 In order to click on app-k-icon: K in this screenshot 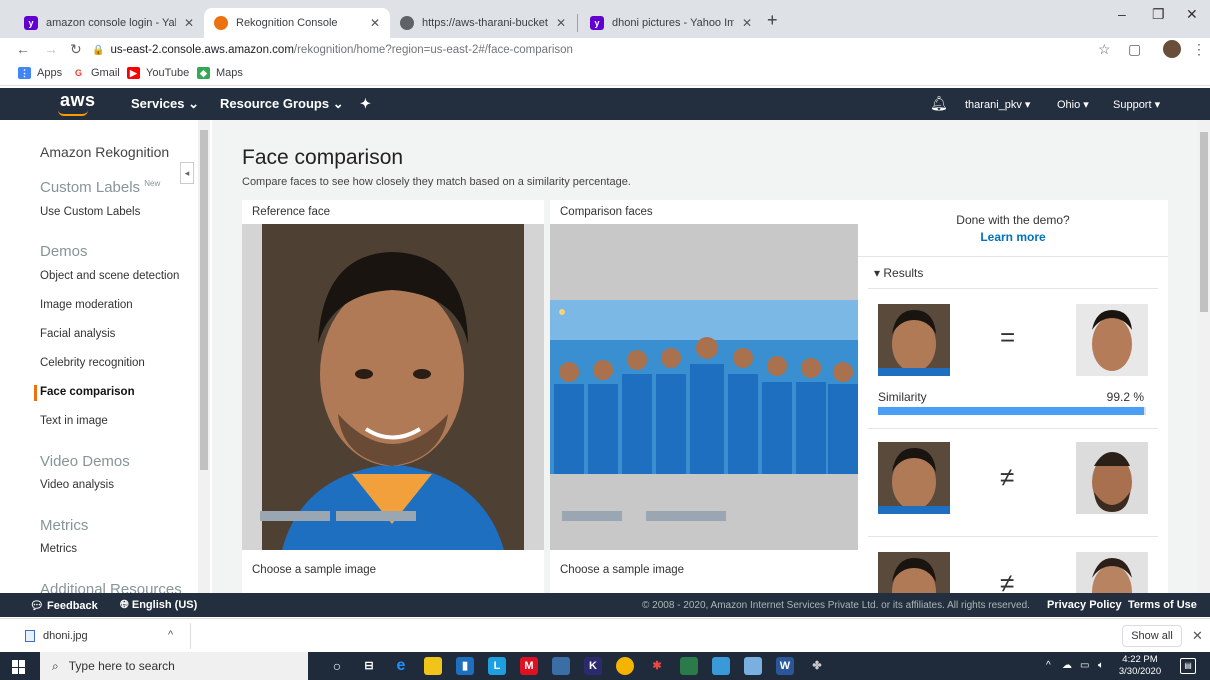, I will do `click(593, 666)`.